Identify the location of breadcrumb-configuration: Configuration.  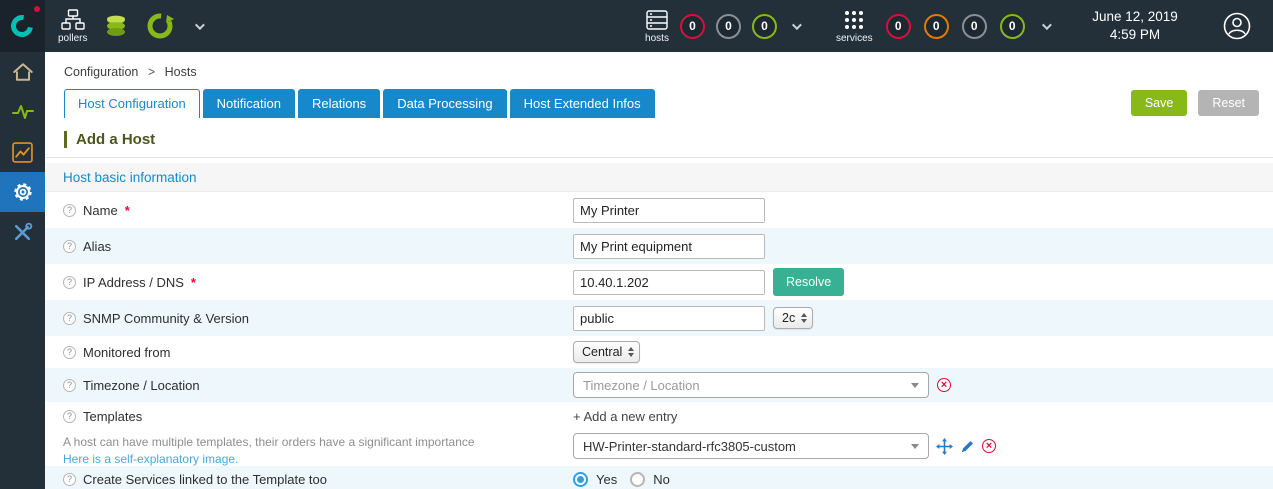
(101, 72).